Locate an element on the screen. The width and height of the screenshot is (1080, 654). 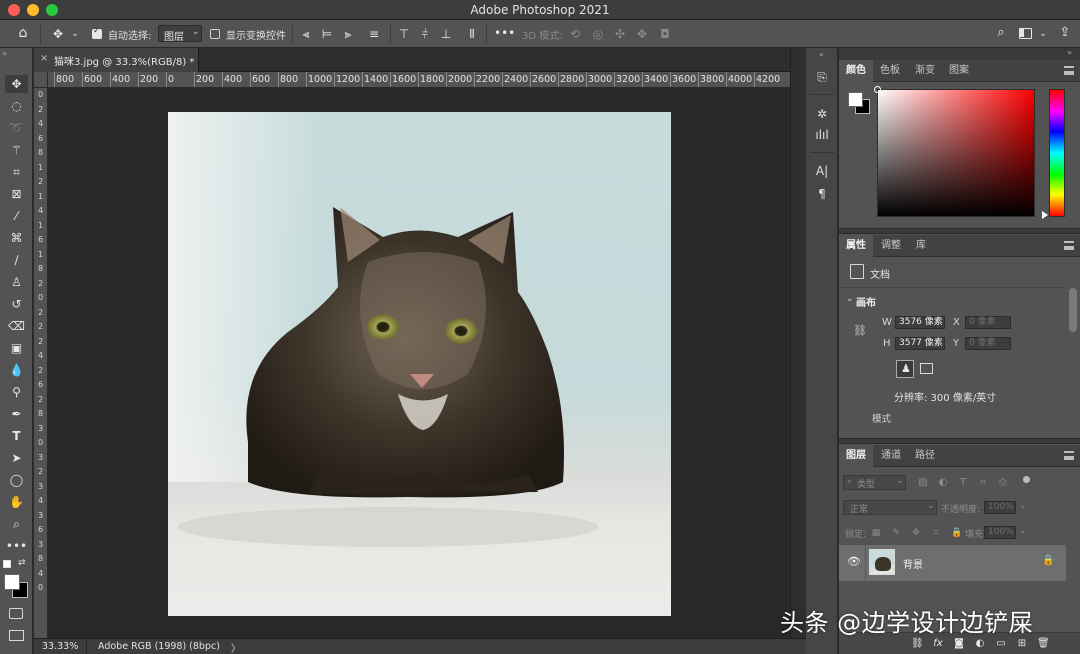
hue-slider-handle is located at coordinates (1045, 215).